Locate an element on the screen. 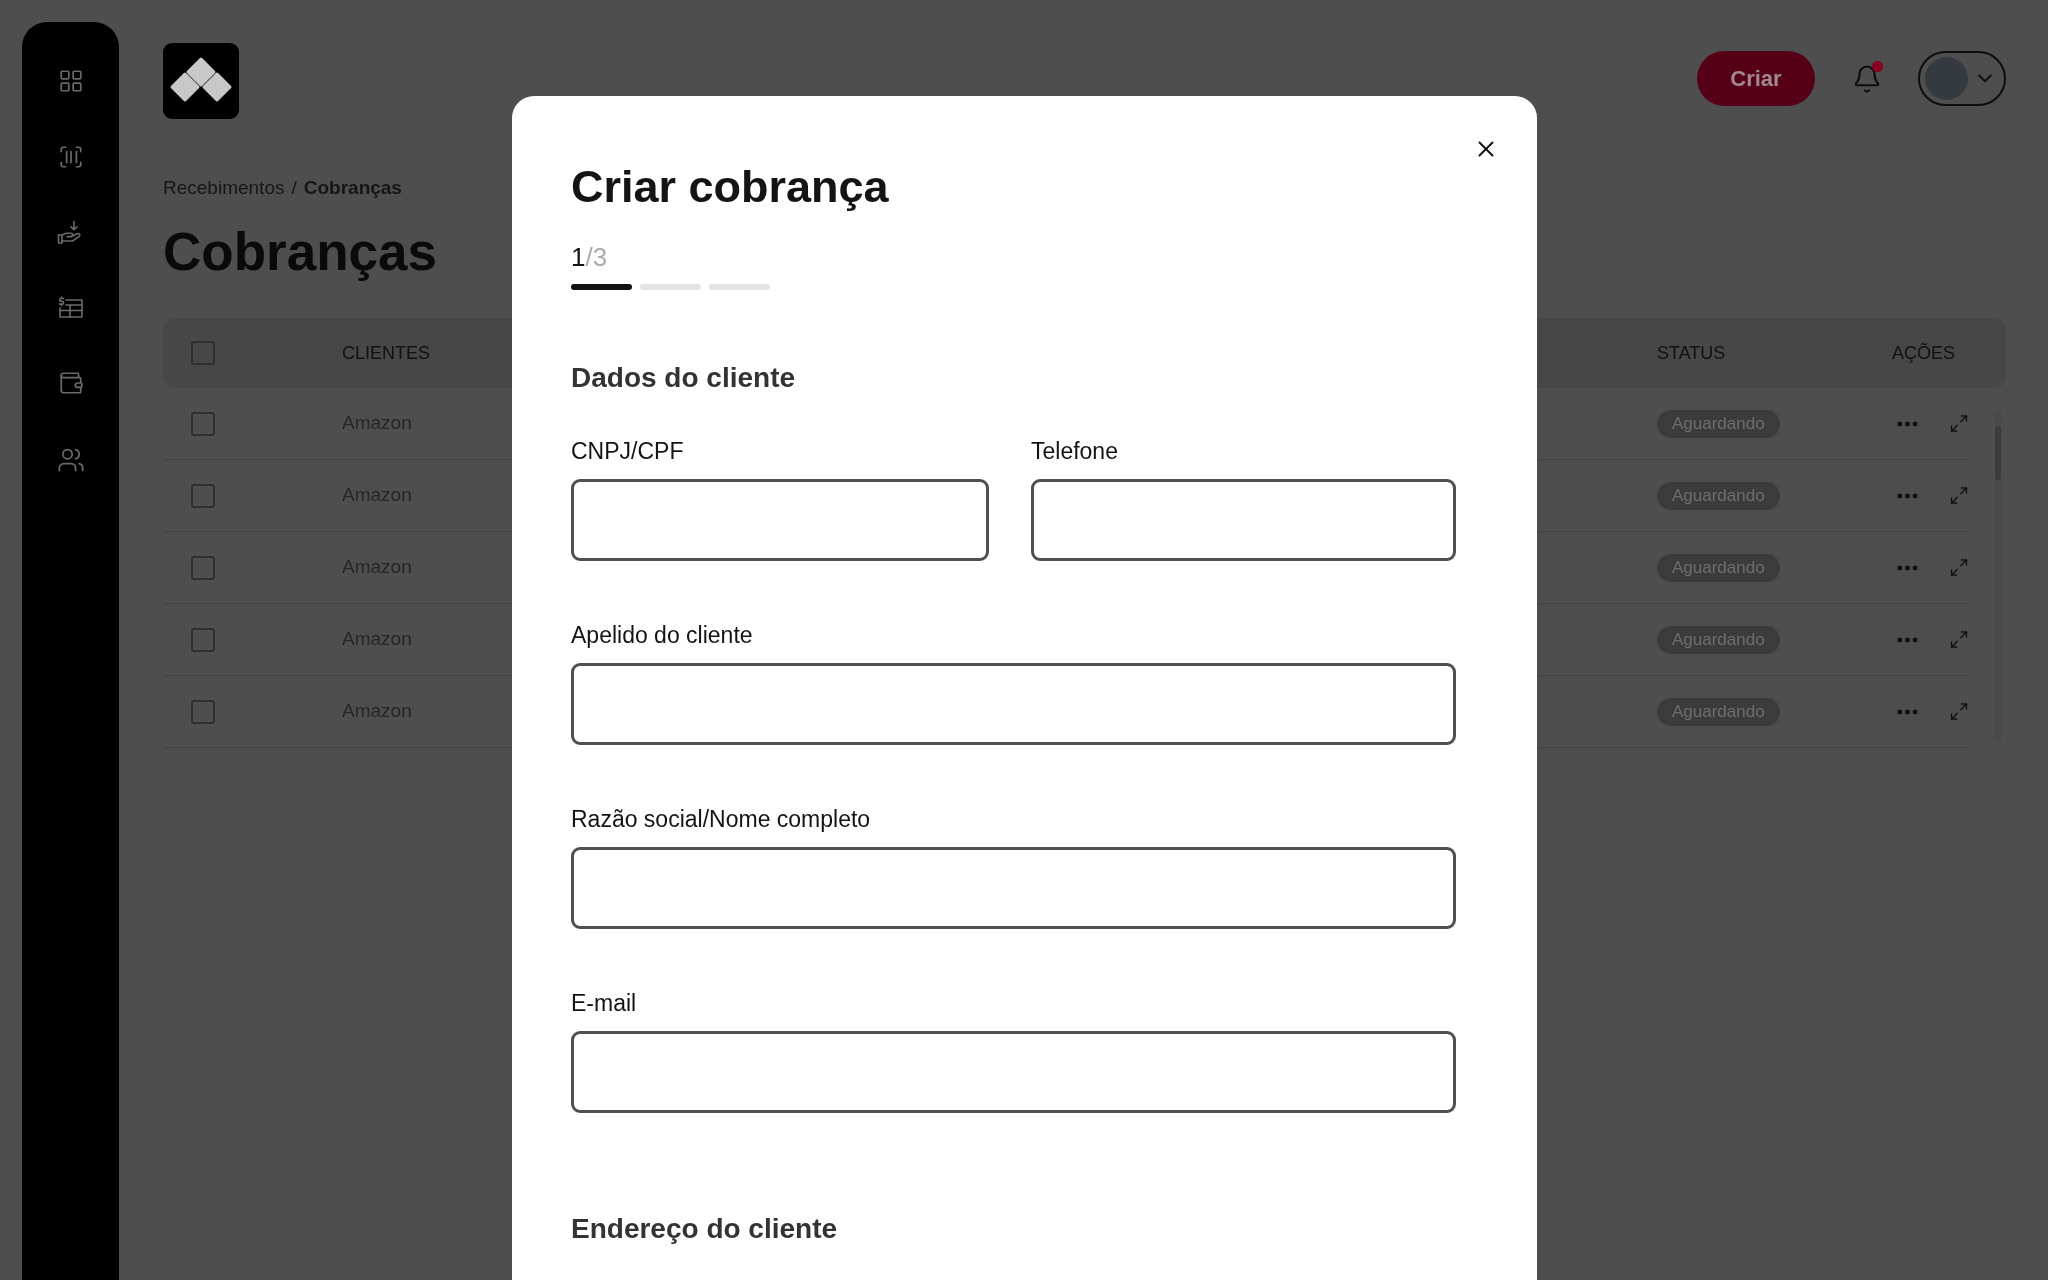 The width and height of the screenshot is (2048, 1280). section-title: Dados do cliente is located at coordinates (683, 378).